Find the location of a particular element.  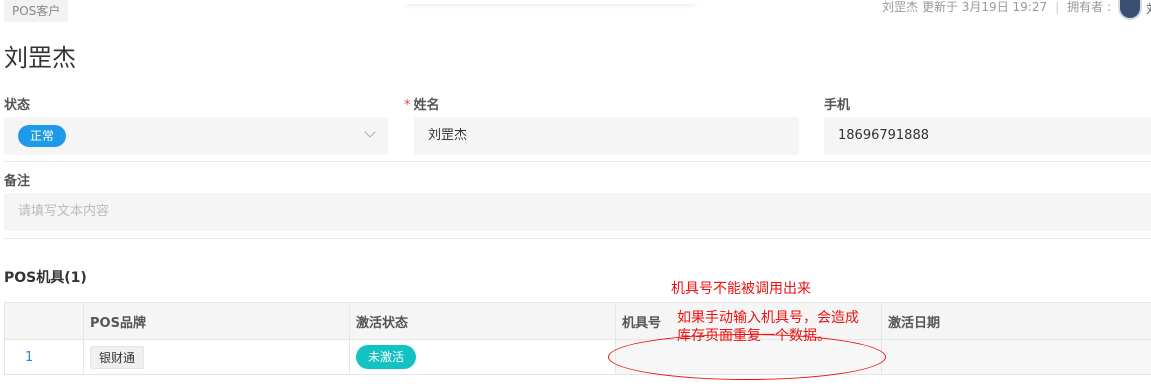

header-pos-brand: POS品牌 is located at coordinates (217, 321).